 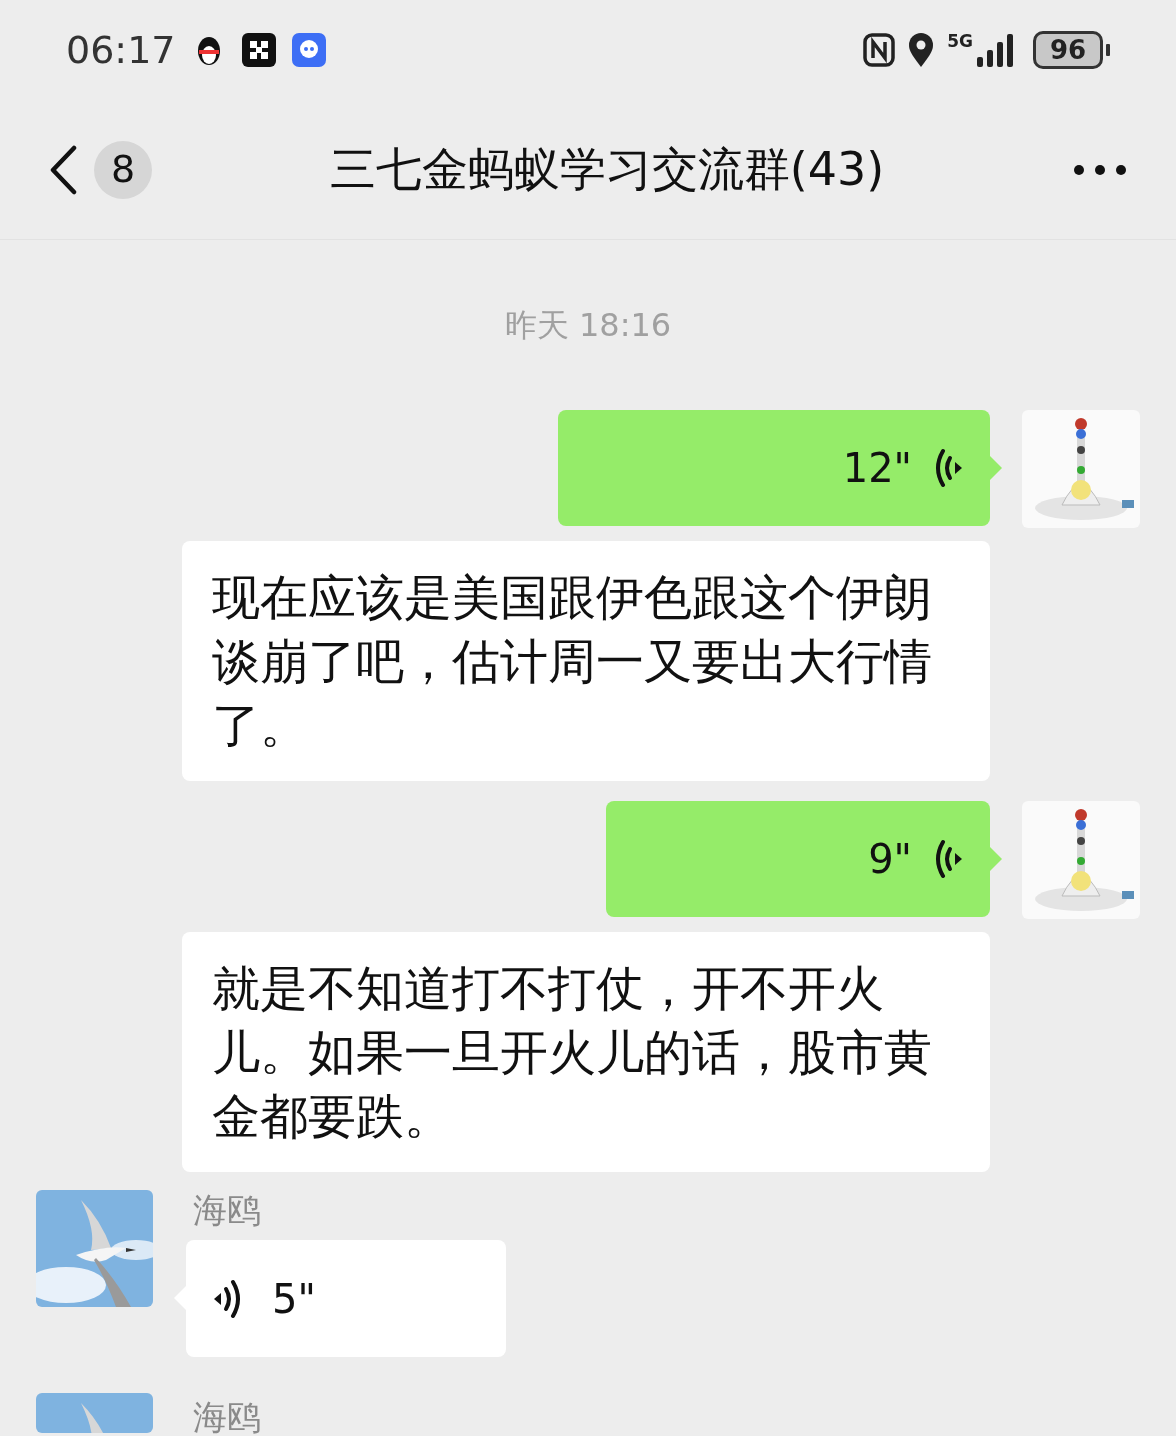 What do you see at coordinates (607, 169) in the screenshot?
I see `chat-title: 三七金蚂蚁学习交流群(43)` at bounding box center [607, 169].